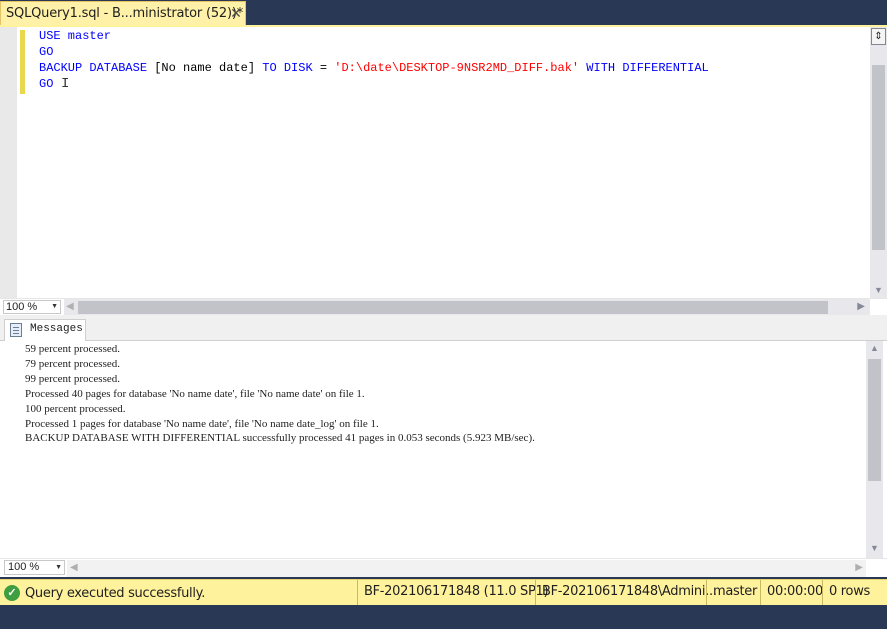 This screenshot has width=887, height=629. What do you see at coordinates (878, 157) in the screenshot?
I see `editor-scroll-thumb` at bounding box center [878, 157].